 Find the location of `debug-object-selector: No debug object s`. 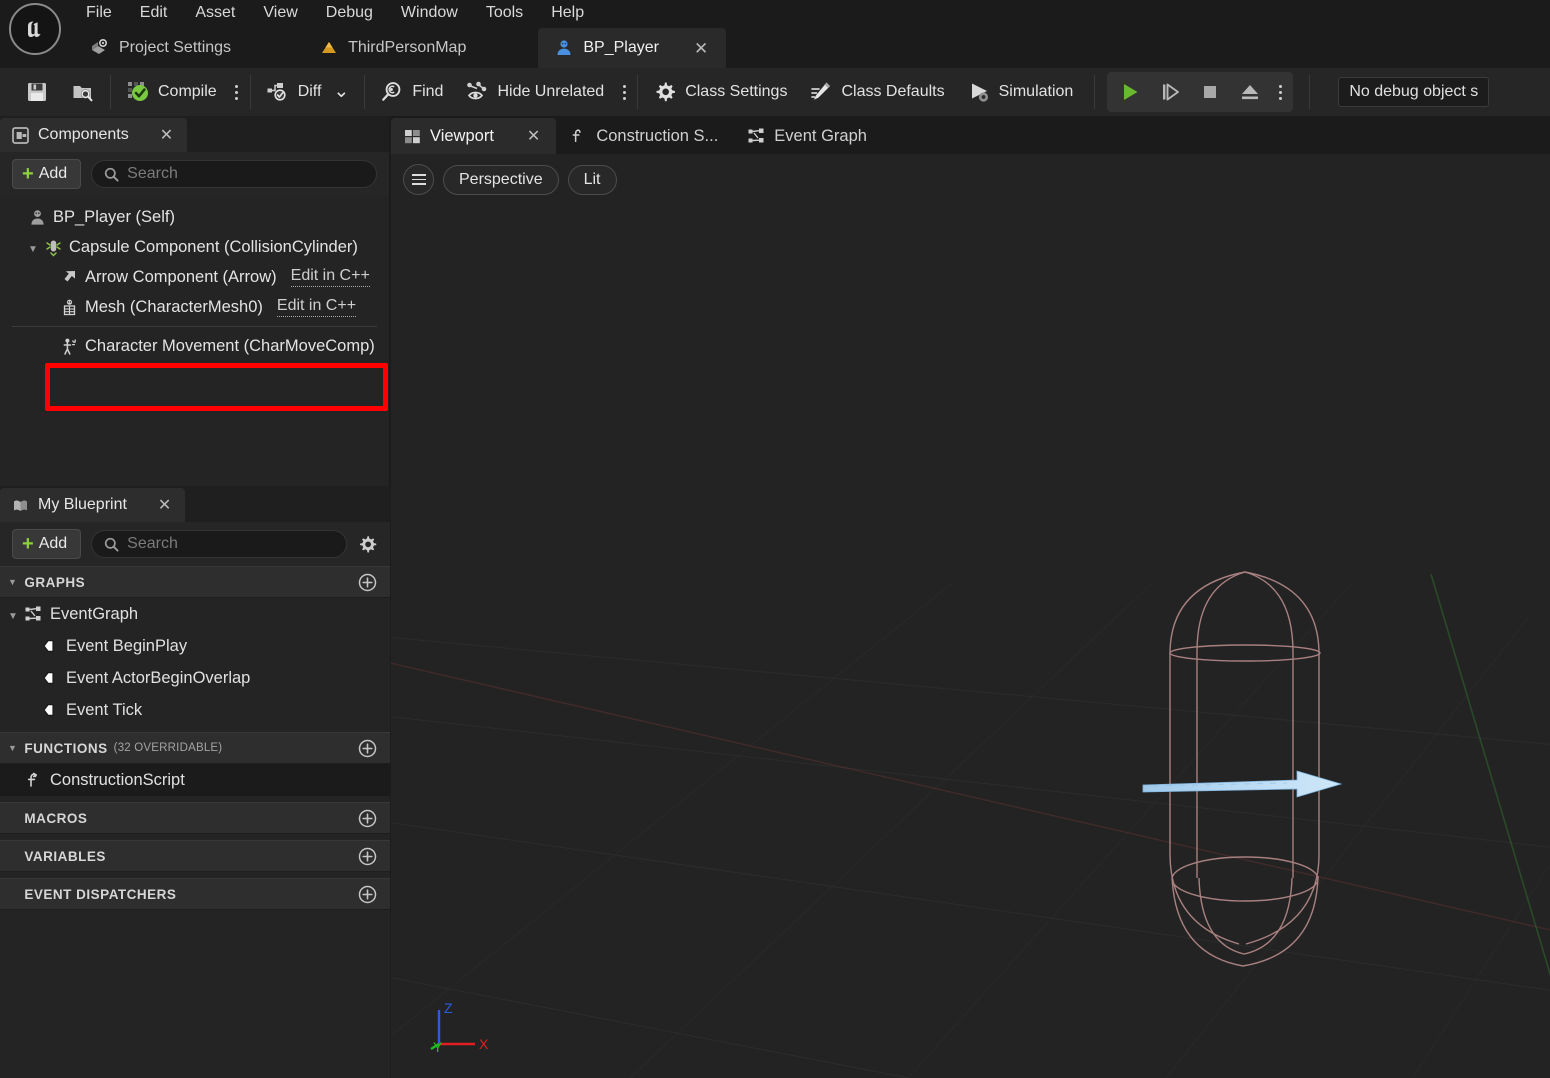

debug-object-selector: No debug object s is located at coordinates (1414, 92).